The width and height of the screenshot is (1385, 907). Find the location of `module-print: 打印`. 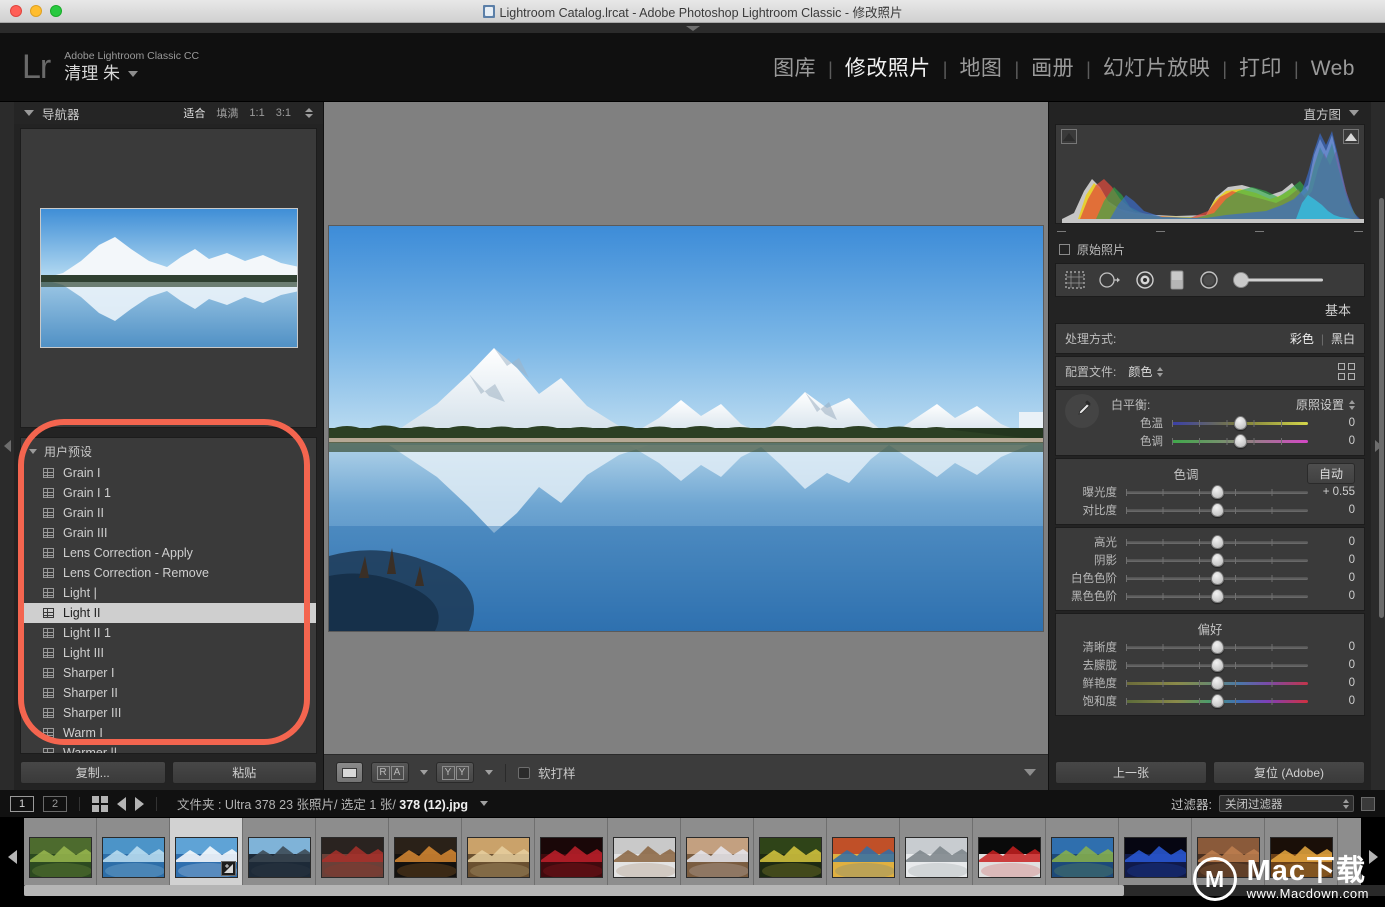

module-print: 打印 is located at coordinates (1260, 67).